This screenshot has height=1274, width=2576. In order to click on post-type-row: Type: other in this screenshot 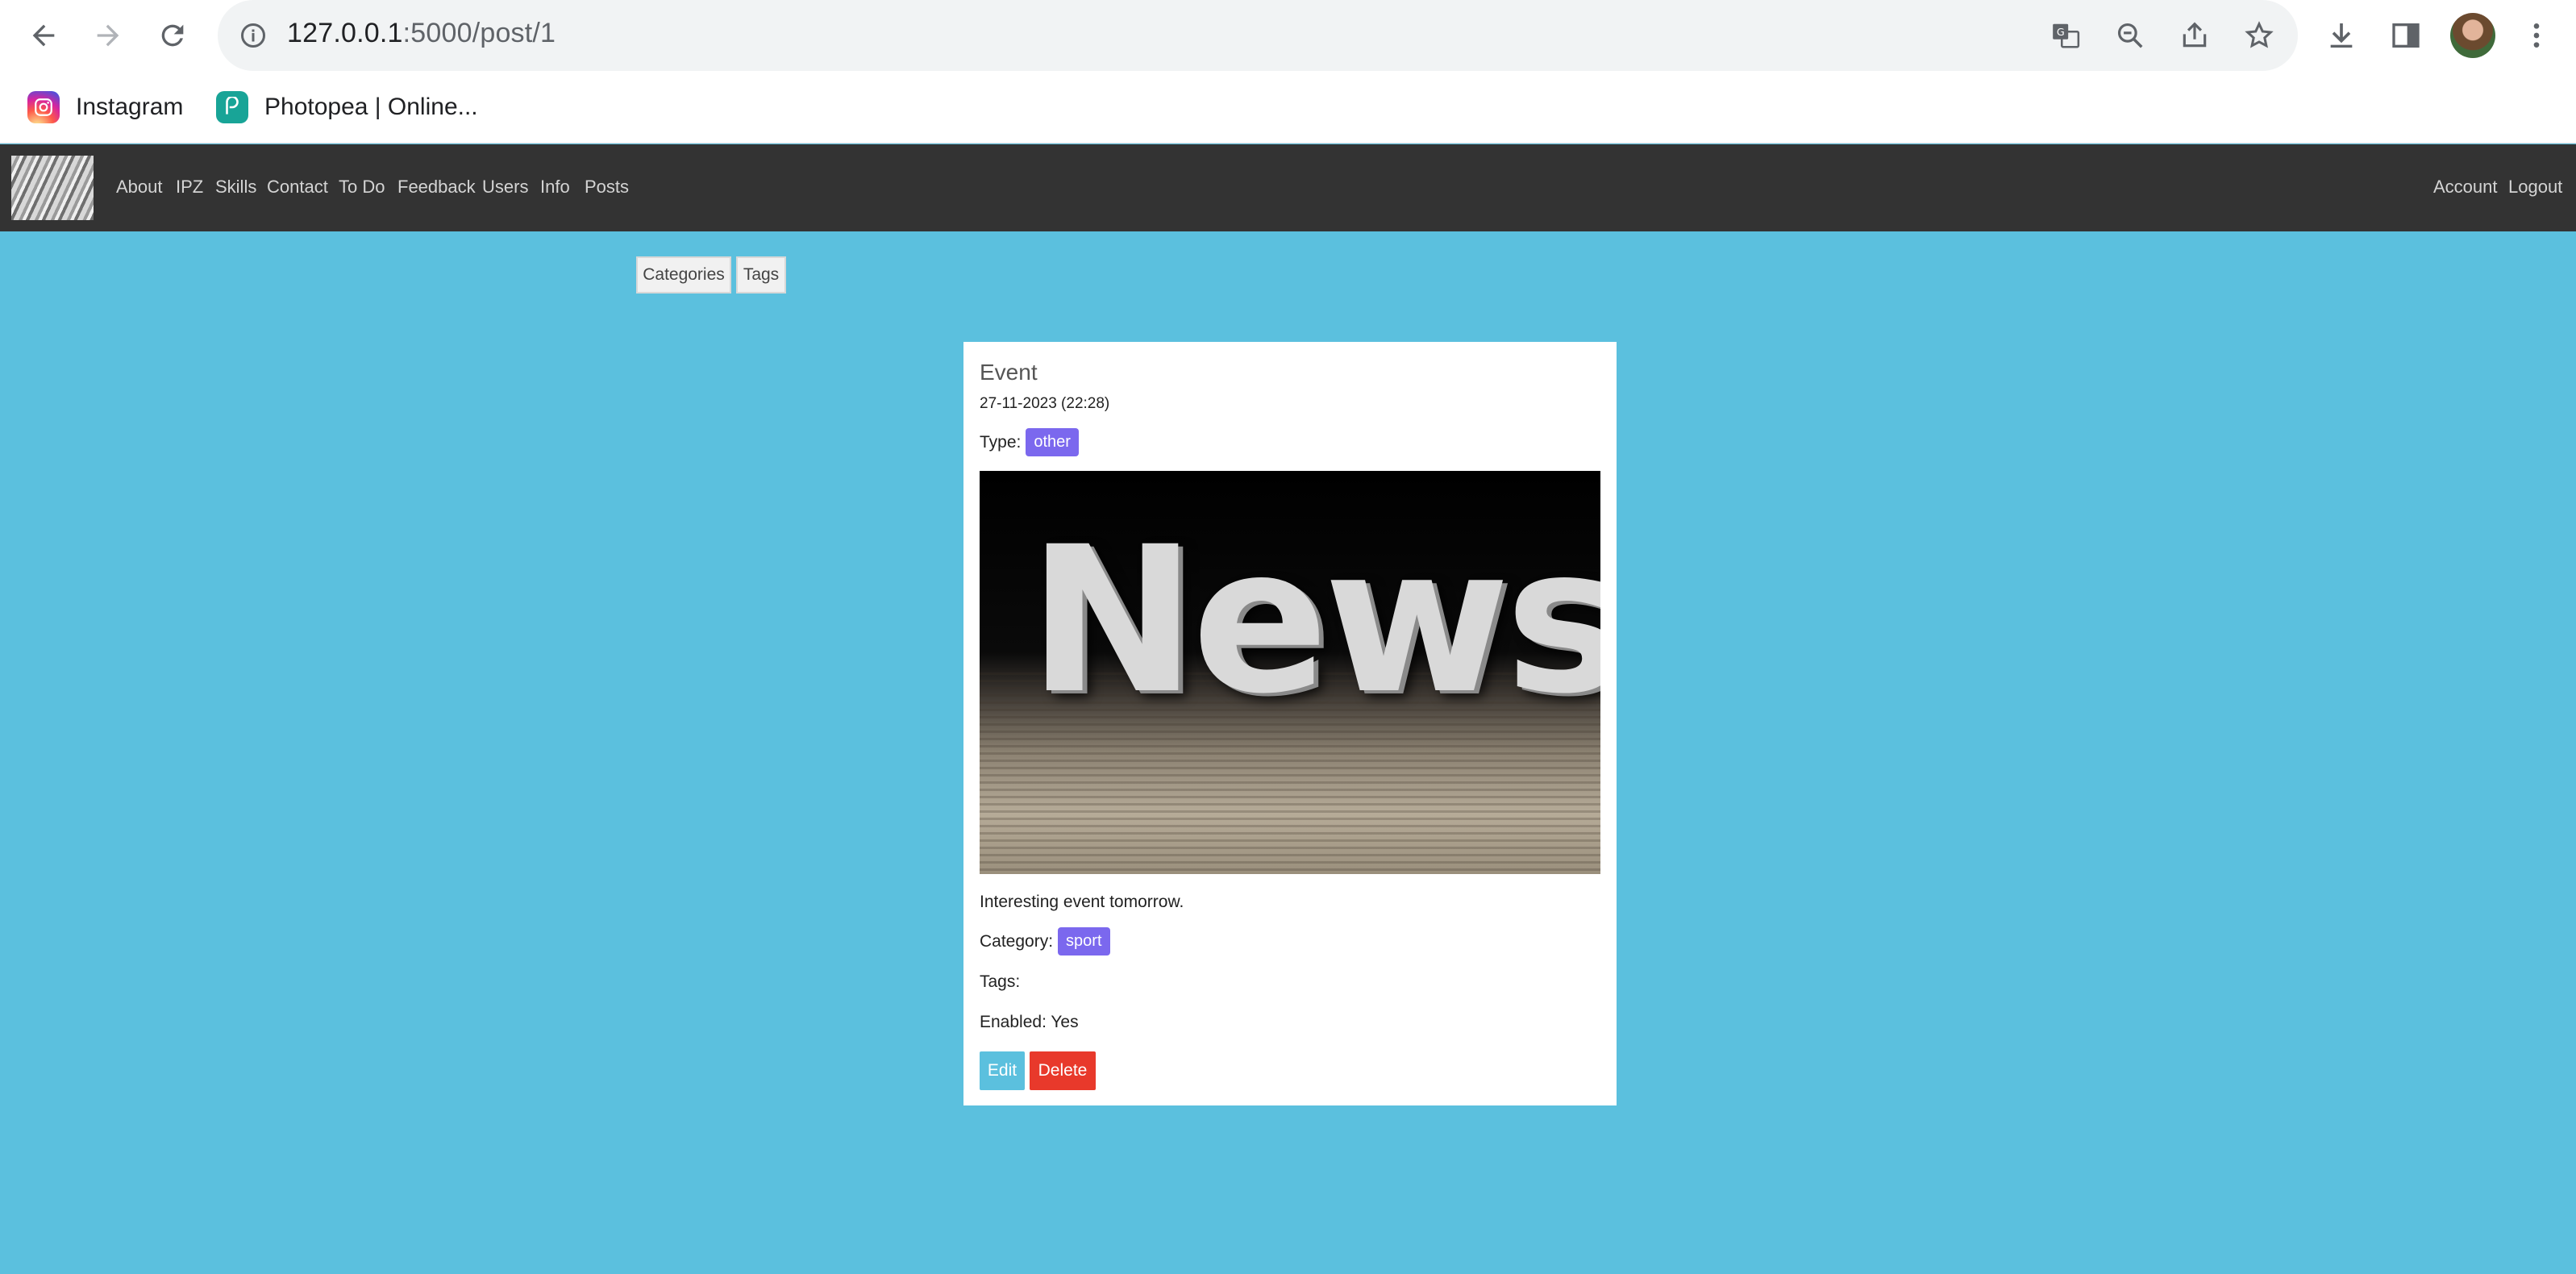, I will do `click(1030, 442)`.